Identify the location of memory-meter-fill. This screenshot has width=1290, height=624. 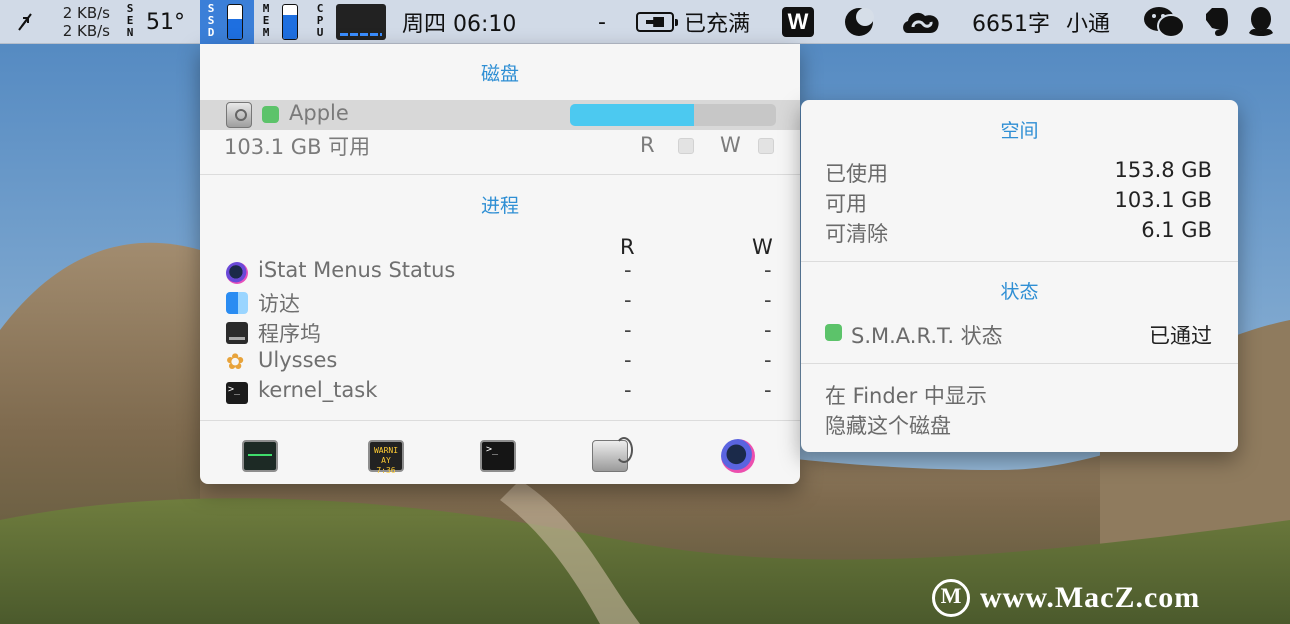
(290, 27).